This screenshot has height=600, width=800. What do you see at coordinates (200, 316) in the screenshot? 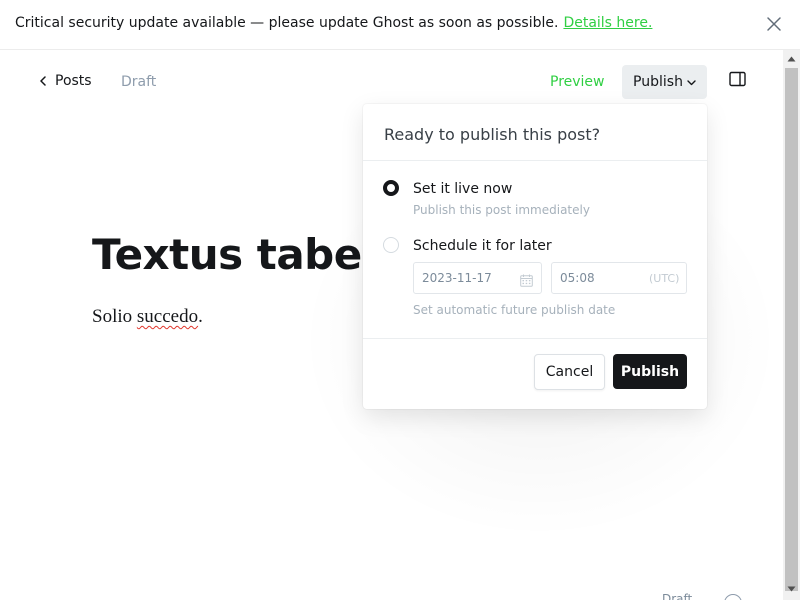
I see `body-punctuation: .` at bounding box center [200, 316].